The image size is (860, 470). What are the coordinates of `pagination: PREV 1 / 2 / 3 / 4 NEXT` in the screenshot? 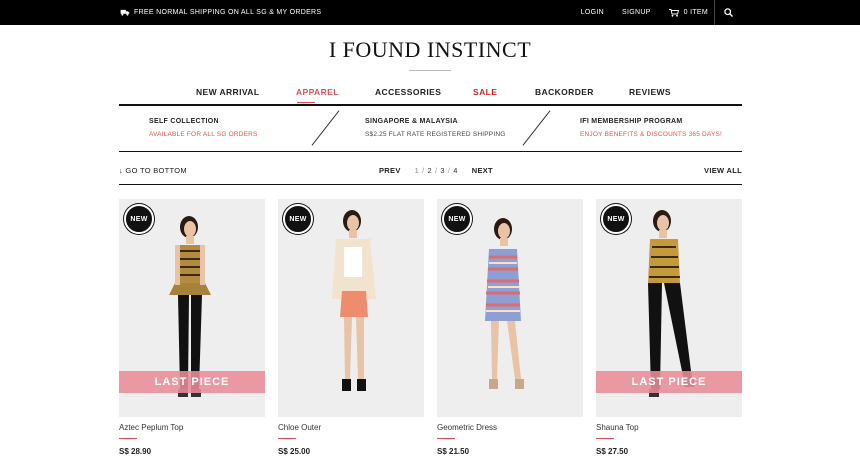 It's located at (436, 170).